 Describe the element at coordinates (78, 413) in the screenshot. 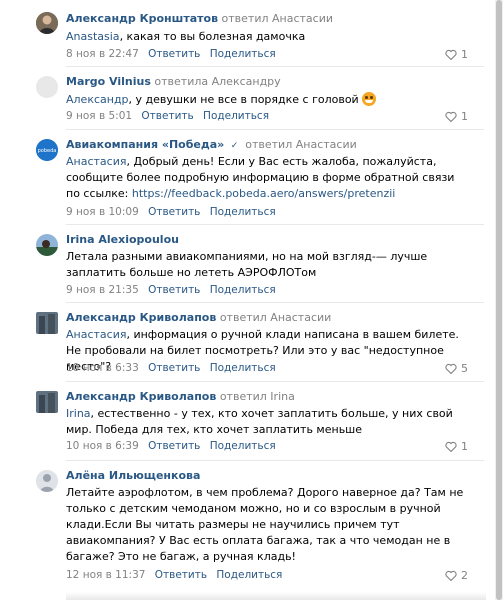

I see `mention-link: Irina` at that location.